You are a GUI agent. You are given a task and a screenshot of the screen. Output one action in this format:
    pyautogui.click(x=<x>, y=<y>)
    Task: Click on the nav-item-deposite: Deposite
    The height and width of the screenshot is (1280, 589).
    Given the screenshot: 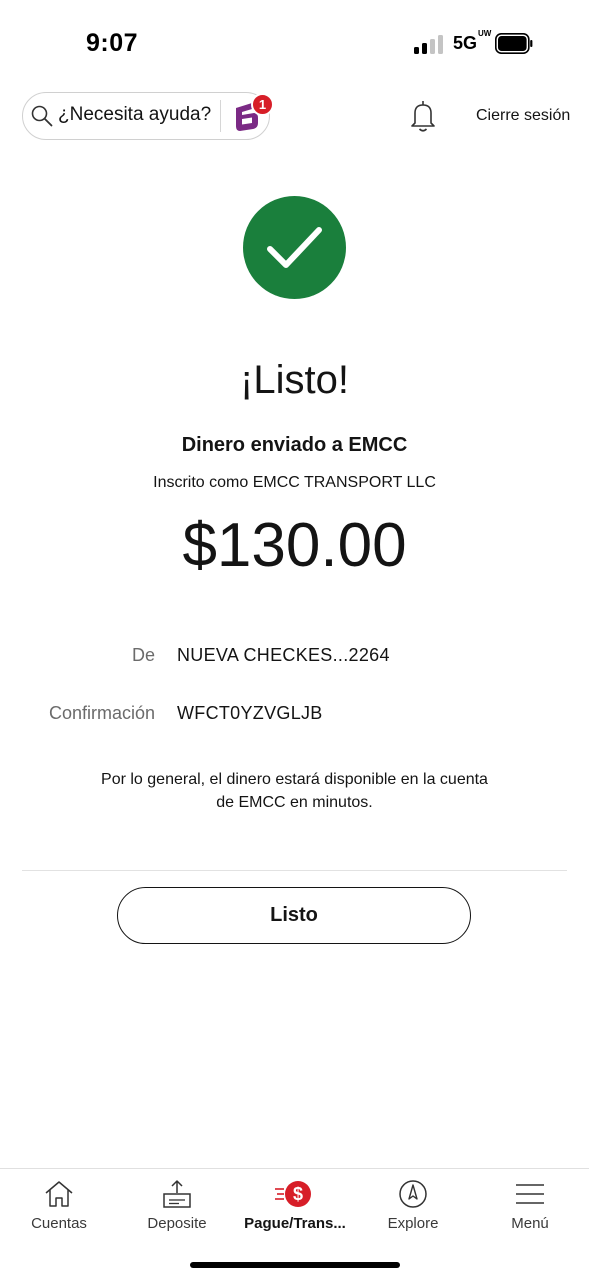 What is the action you would take?
    pyautogui.click(x=177, y=1209)
    